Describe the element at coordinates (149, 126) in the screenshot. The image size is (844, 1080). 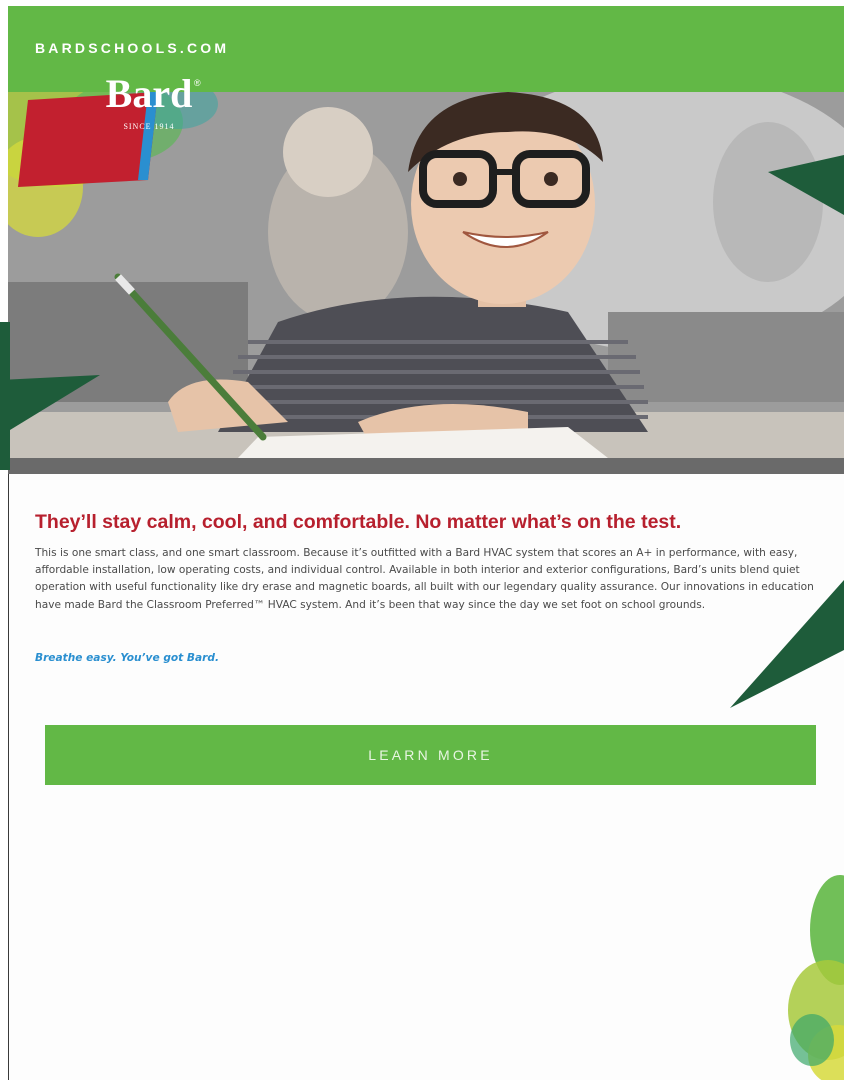
I see `bard-logo-since: SINCE 1914` at that location.